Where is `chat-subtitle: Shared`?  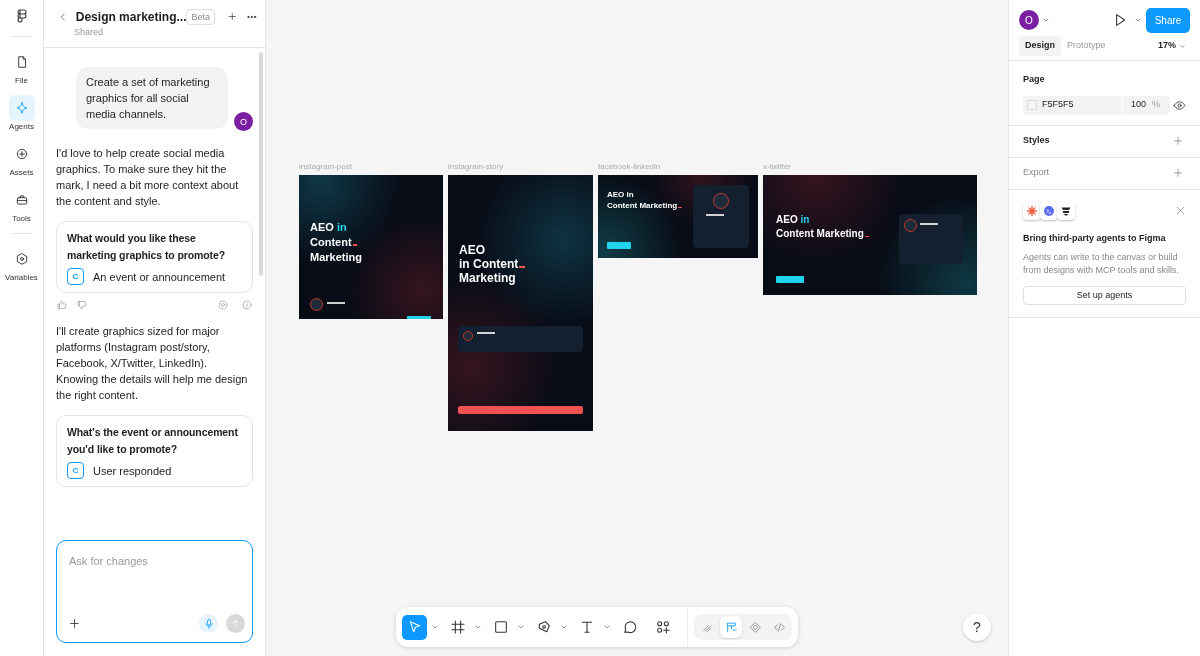
chat-subtitle: Shared is located at coordinates (89, 32).